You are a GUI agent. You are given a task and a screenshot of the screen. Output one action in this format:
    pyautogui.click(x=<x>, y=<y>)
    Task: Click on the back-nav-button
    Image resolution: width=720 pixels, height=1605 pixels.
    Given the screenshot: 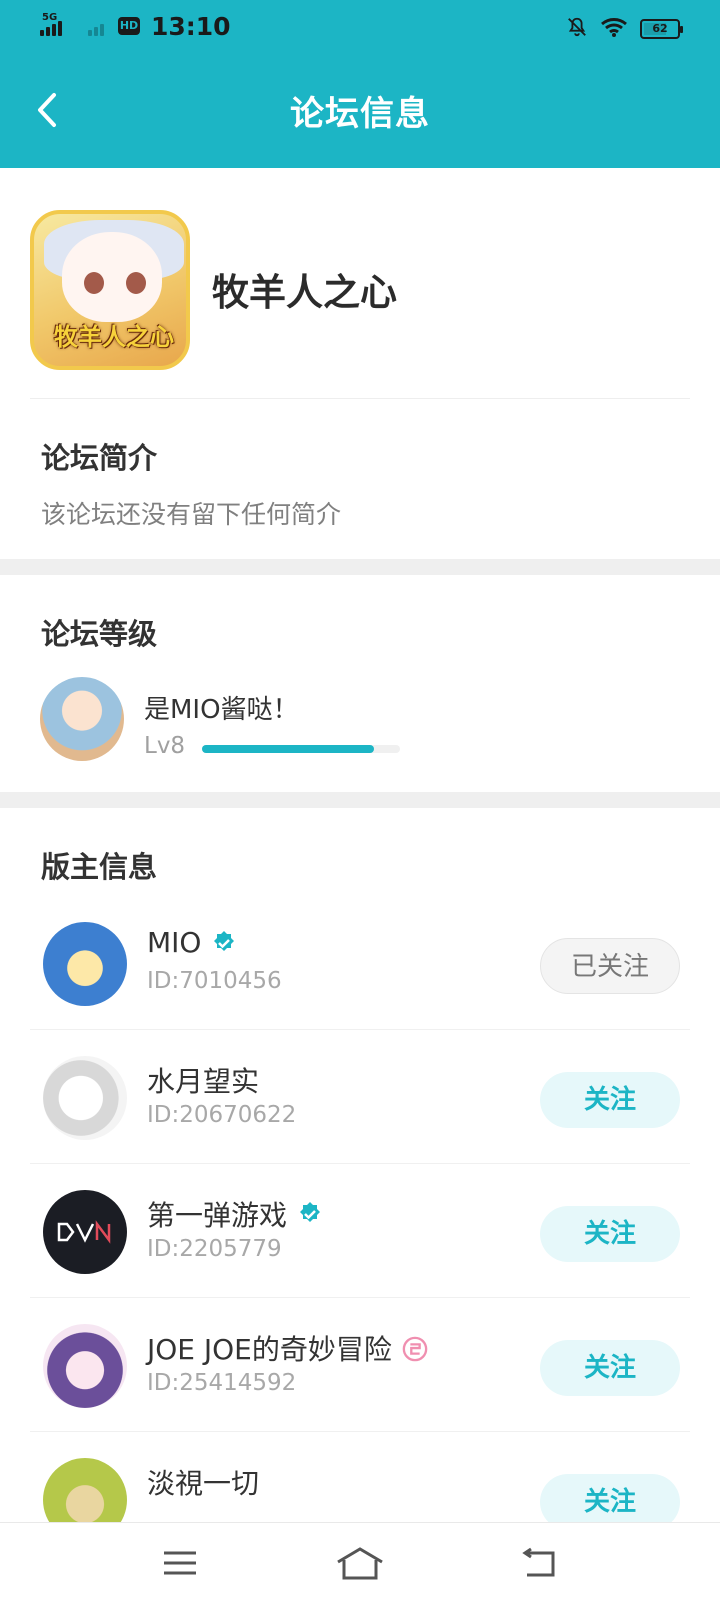 What is the action you would take?
    pyautogui.click(x=538, y=1563)
    